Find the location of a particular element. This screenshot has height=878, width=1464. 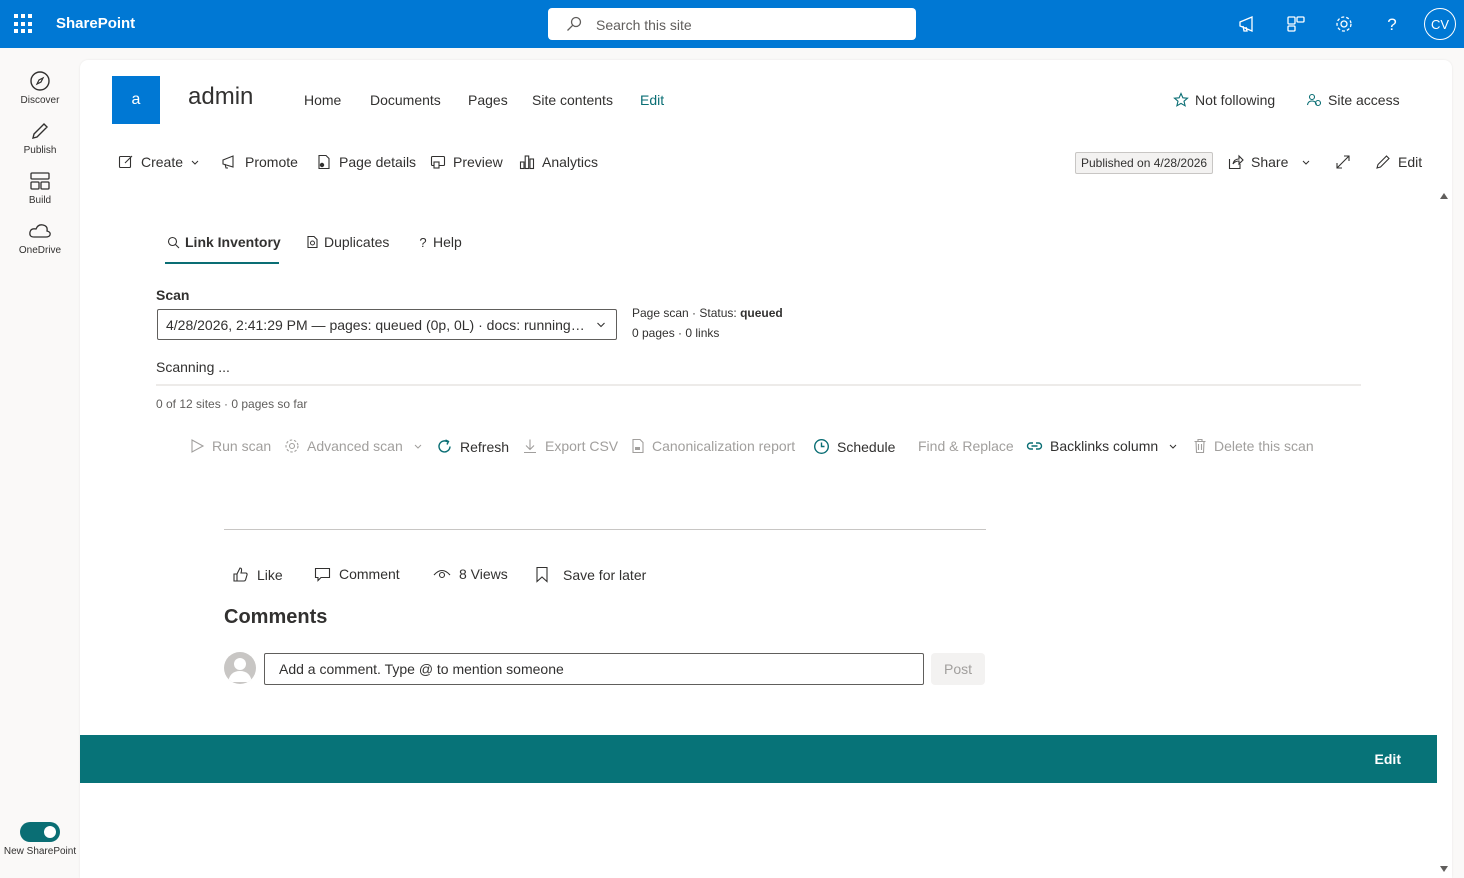

tab-label-duplicates: Duplicates is located at coordinates (357, 242).